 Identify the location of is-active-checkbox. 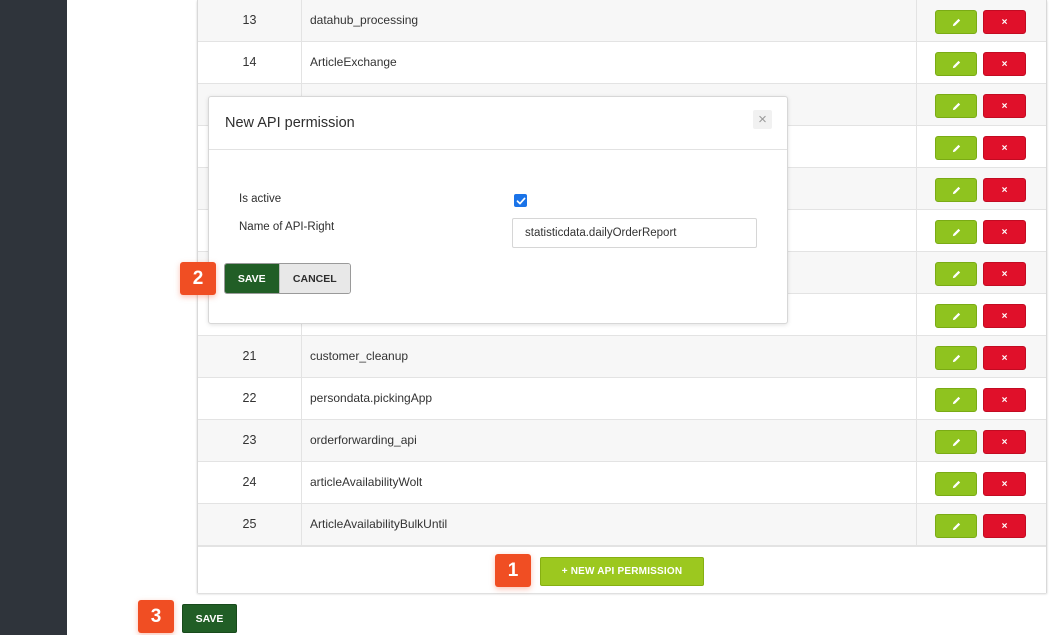
(520, 200).